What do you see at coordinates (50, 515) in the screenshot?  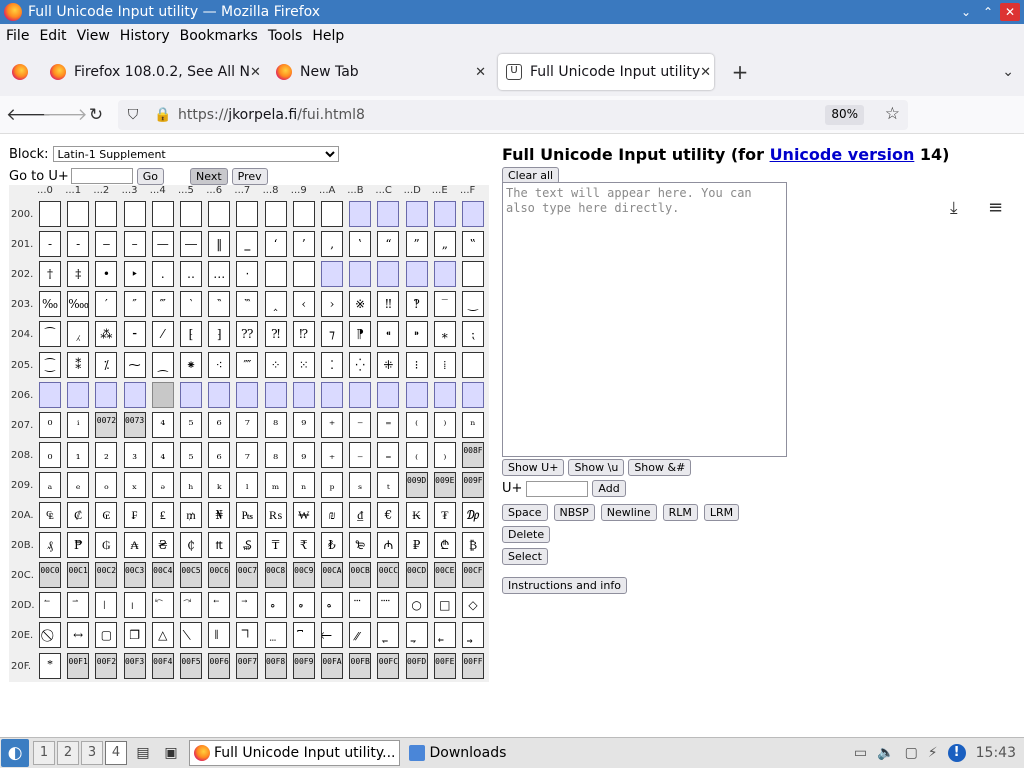 I see `char-cell: ₠` at bounding box center [50, 515].